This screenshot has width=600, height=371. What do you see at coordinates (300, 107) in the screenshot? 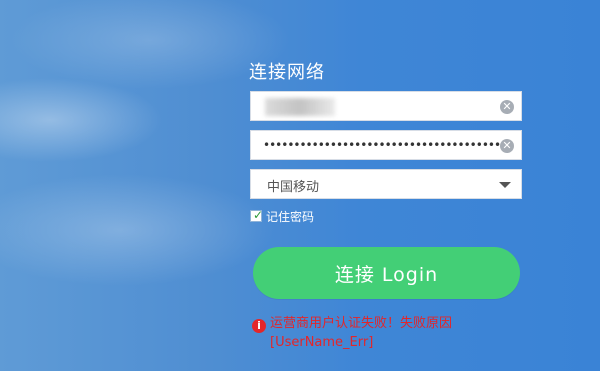
I see `username-blurred-value` at bounding box center [300, 107].